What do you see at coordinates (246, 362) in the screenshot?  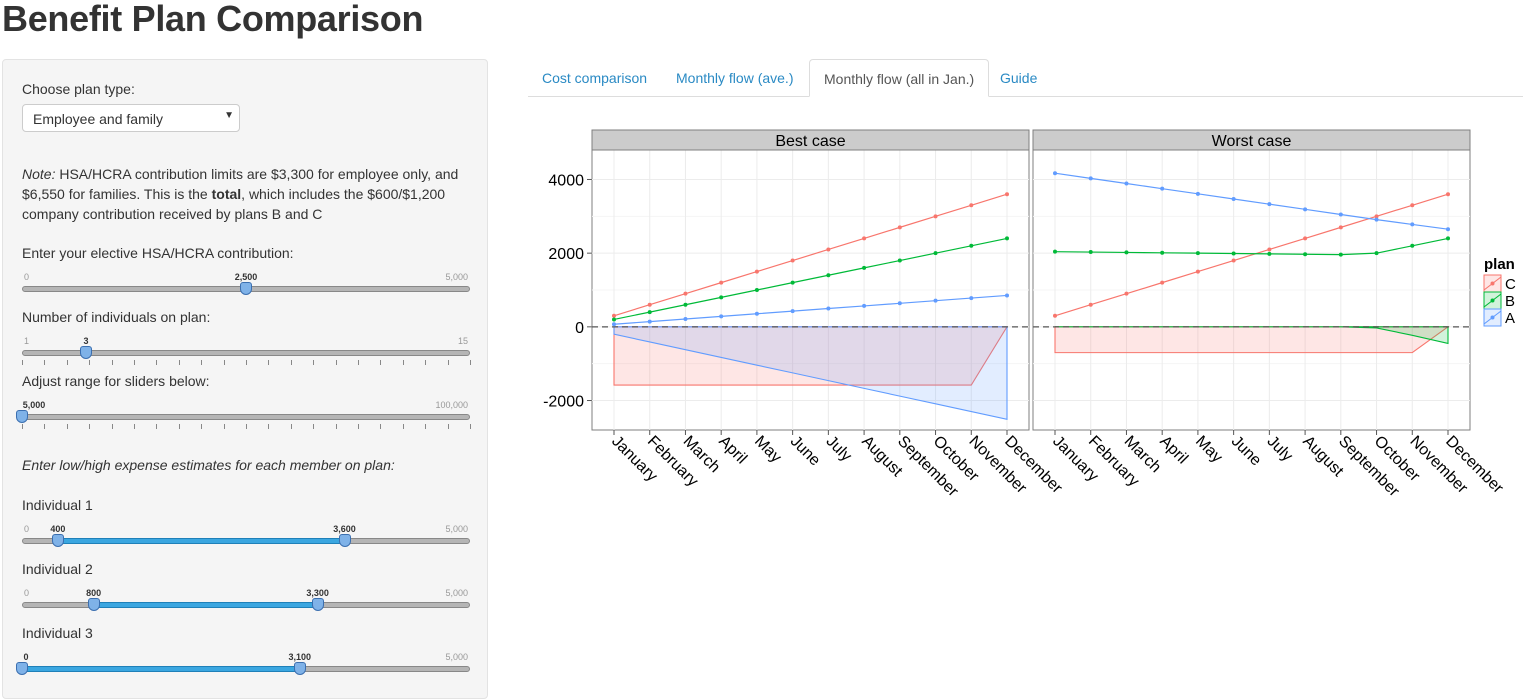 I see `slider-ticks` at bounding box center [246, 362].